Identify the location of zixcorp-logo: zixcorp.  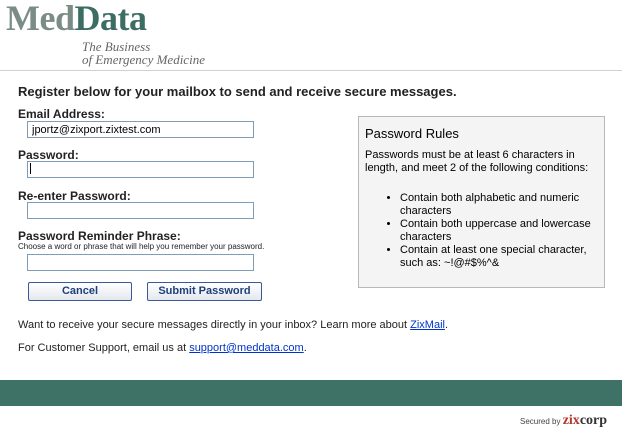
(585, 420).